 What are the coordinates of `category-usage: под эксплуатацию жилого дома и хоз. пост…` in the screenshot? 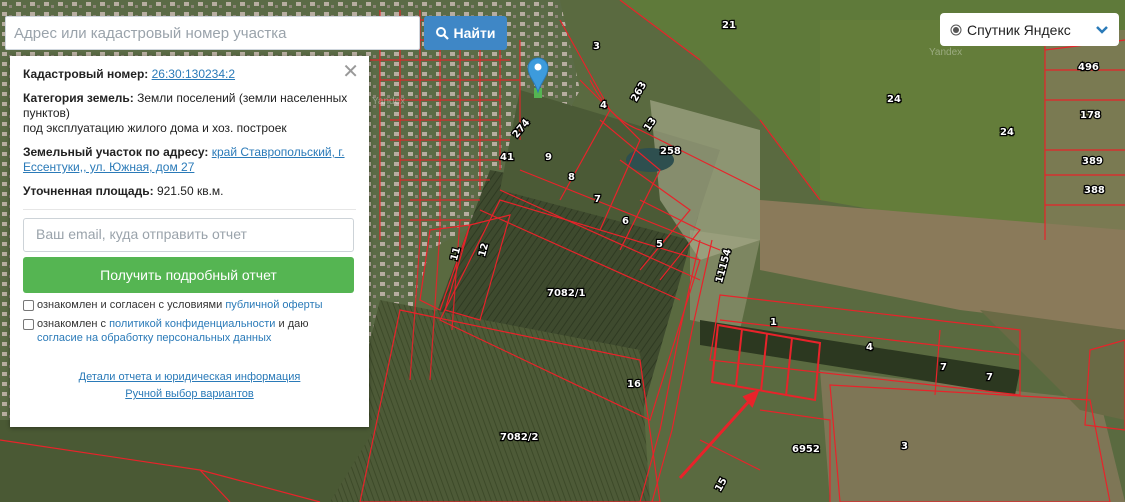 It's located at (155, 128).